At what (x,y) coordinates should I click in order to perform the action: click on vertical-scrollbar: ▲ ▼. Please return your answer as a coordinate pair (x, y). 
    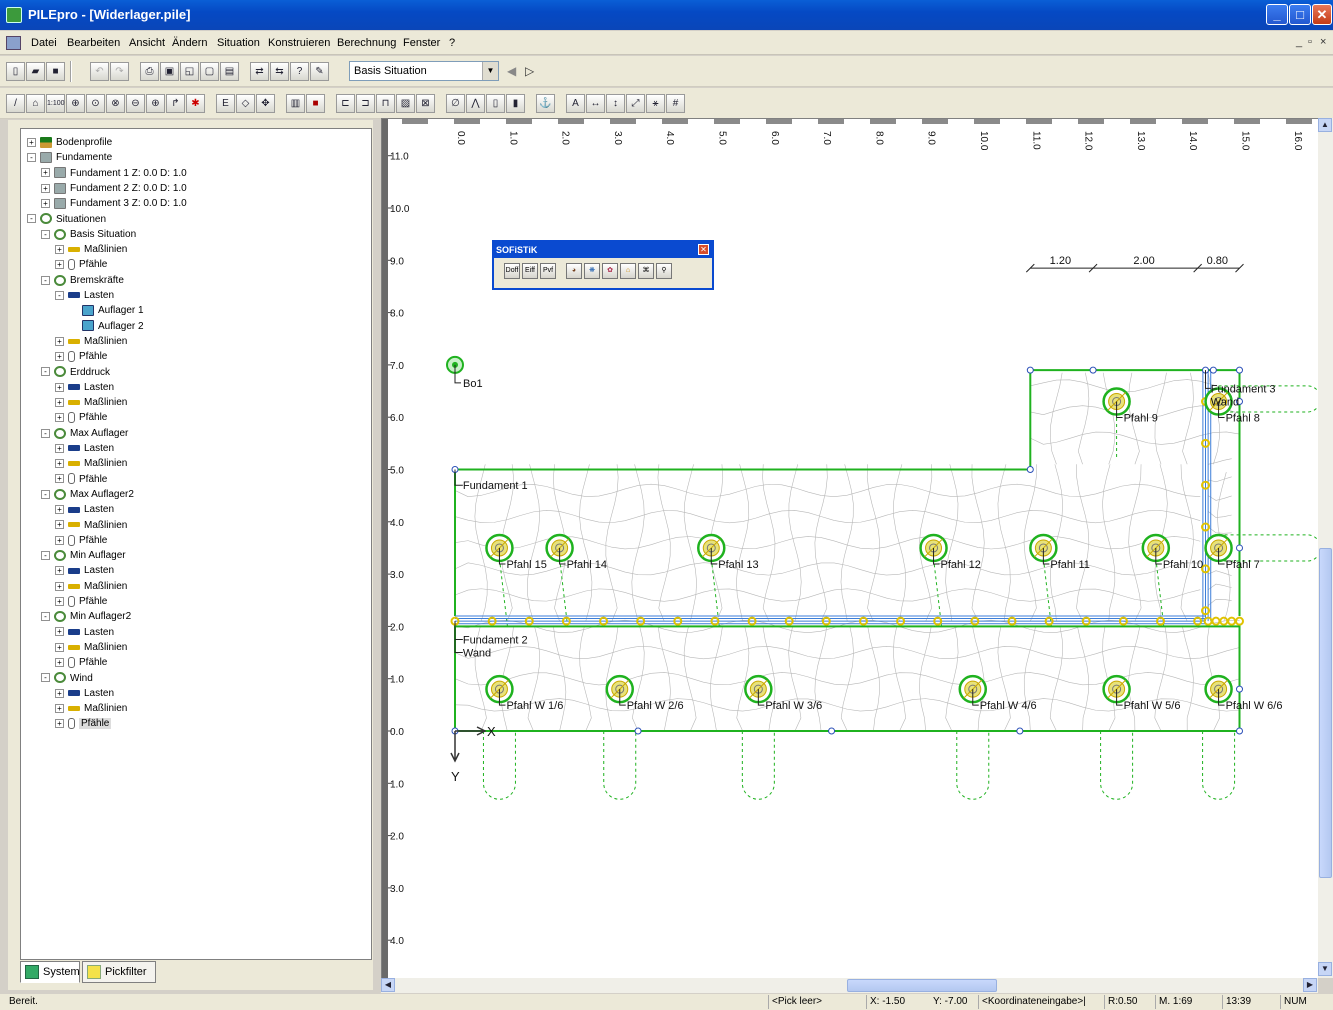
    Looking at the image, I should click on (1325, 548).